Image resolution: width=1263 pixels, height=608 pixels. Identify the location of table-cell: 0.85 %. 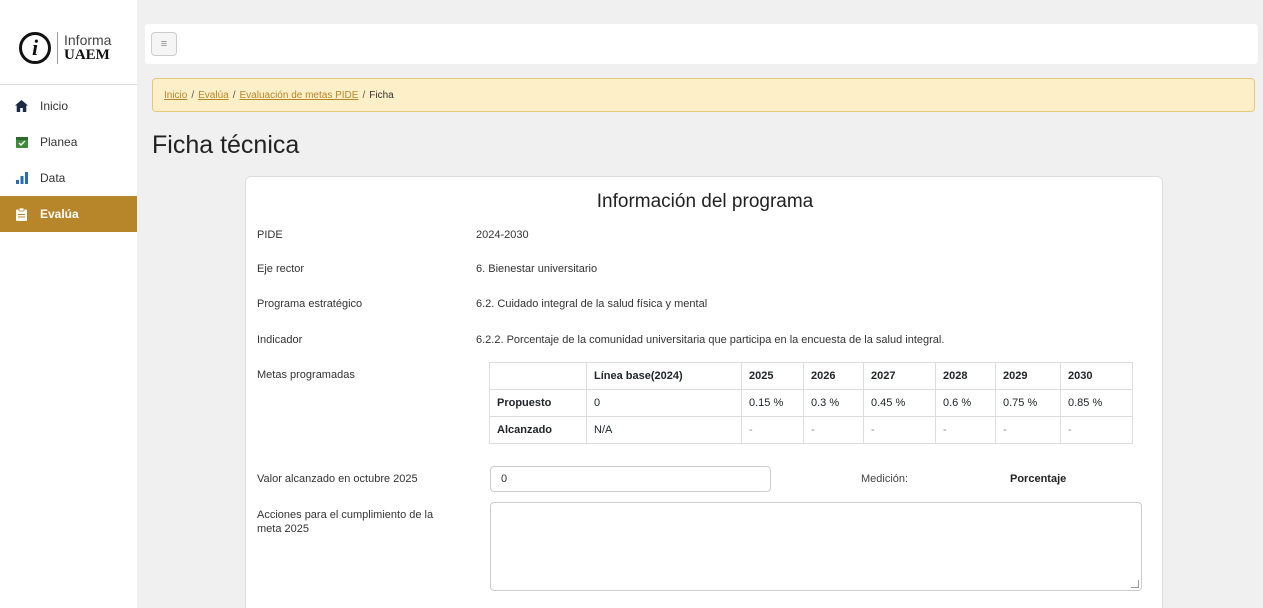
(1096, 403).